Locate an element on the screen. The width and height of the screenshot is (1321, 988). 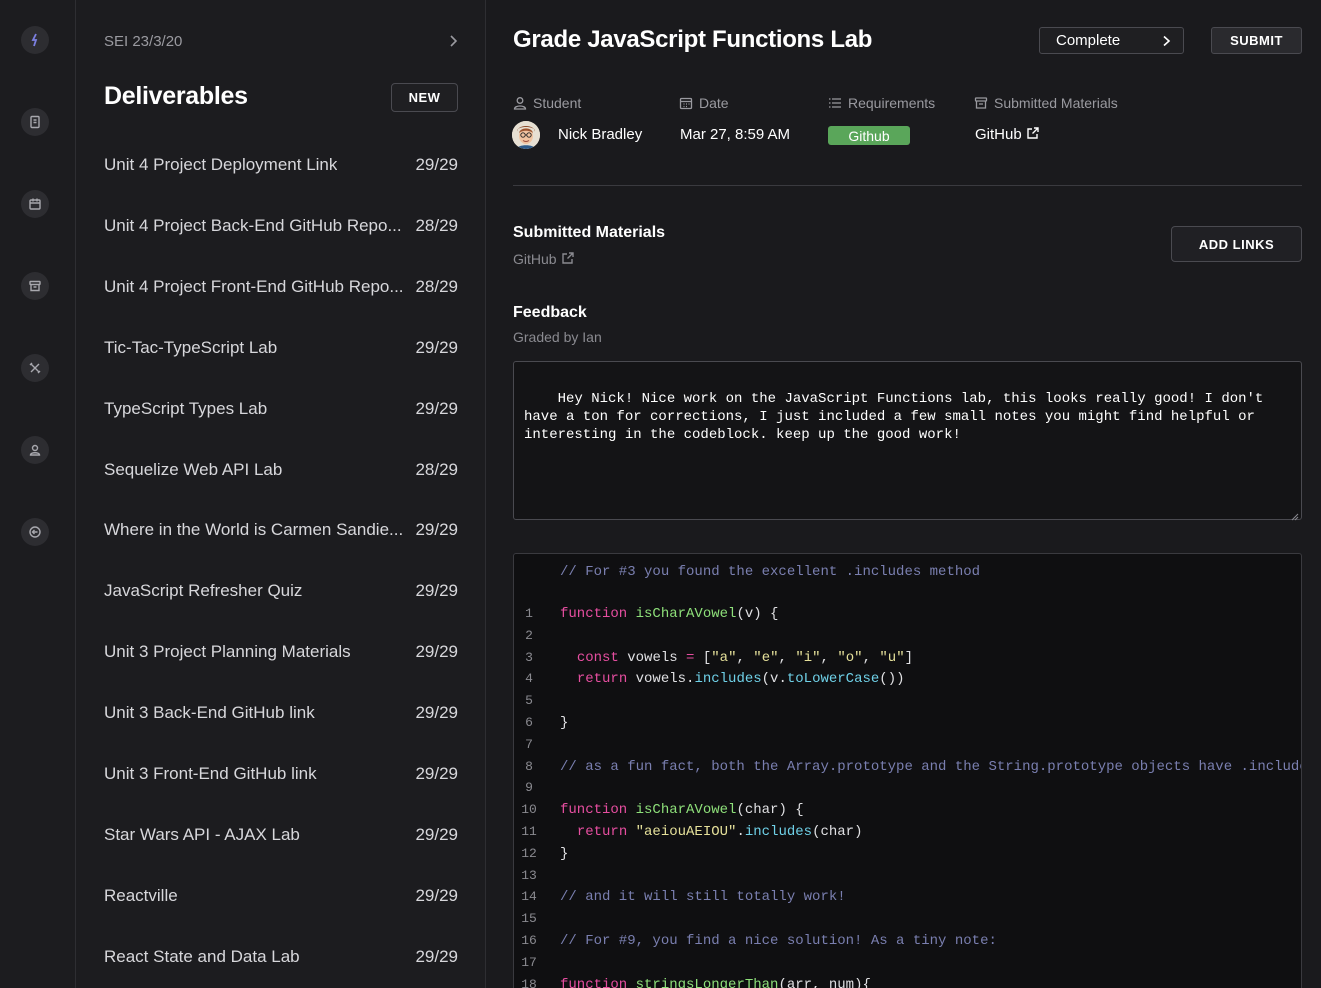
requirements-header: Requirements is located at coordinates (881, 103).